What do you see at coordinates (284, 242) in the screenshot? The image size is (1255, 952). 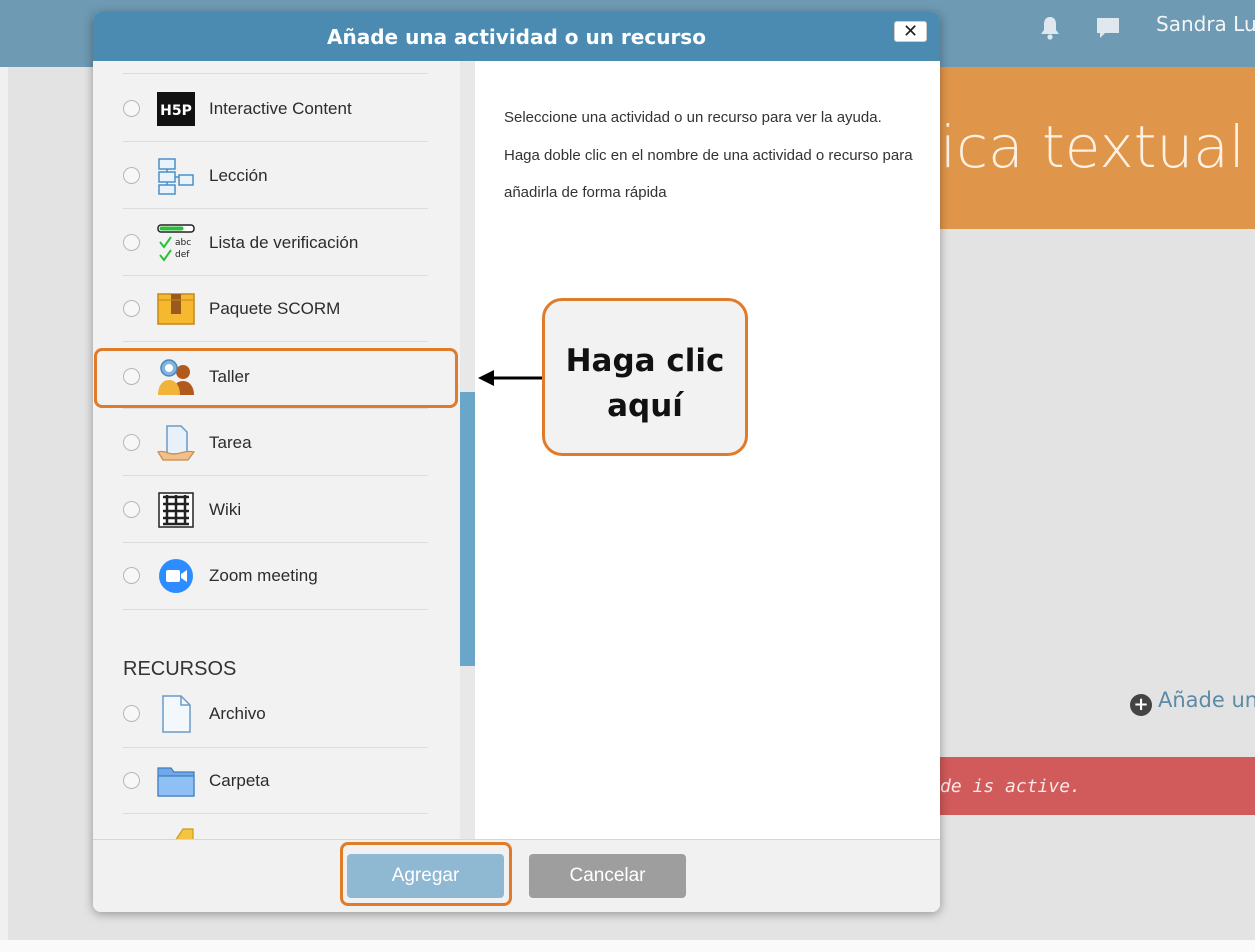 I see `option-label: Lista de verificación` at bounding box center [284, 242].